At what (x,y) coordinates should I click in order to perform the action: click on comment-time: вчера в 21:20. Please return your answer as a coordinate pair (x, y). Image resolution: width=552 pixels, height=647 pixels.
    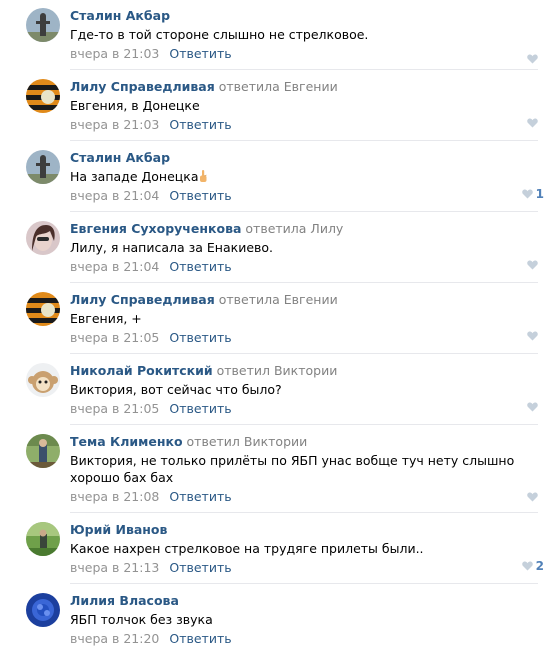
    Looking at the image, I should click on (114, 638).